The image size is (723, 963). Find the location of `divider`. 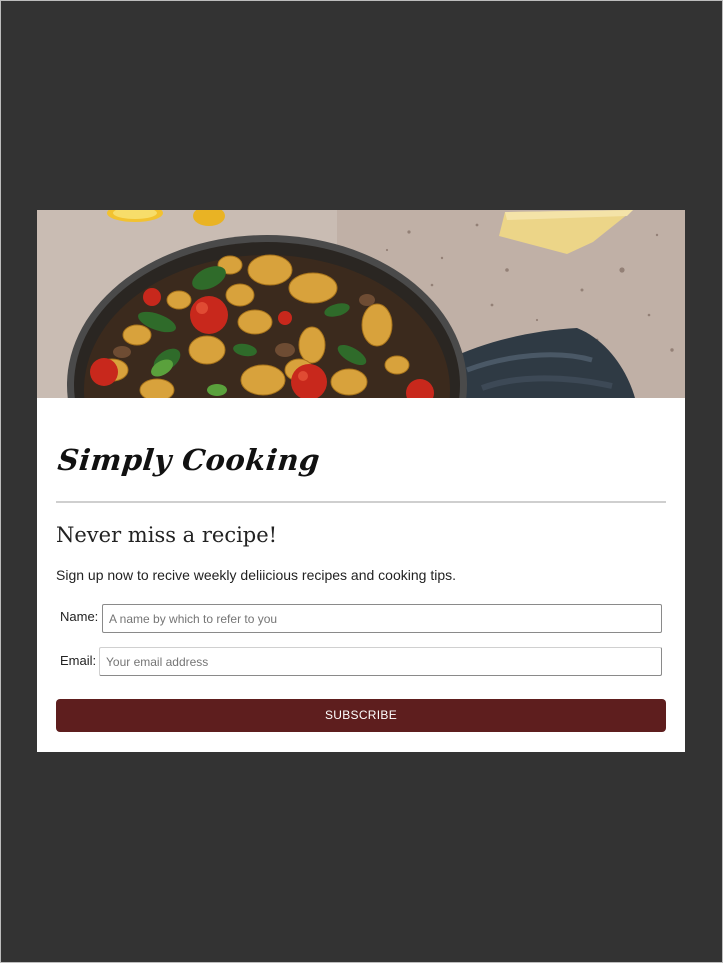

divider is located at coordinates (361, 502).